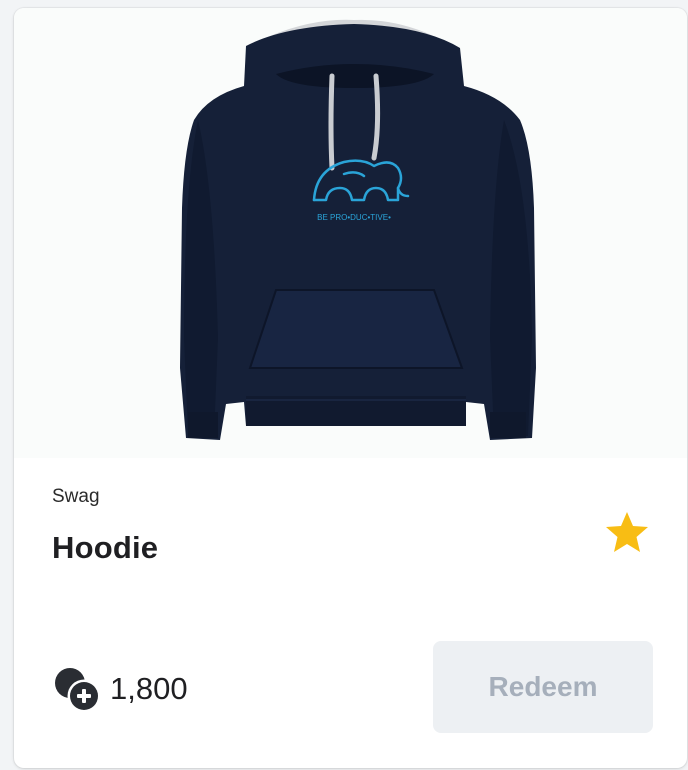 This screenshot has width=688, height=770. I want to click on product-category: Swag, so click(76, 496).